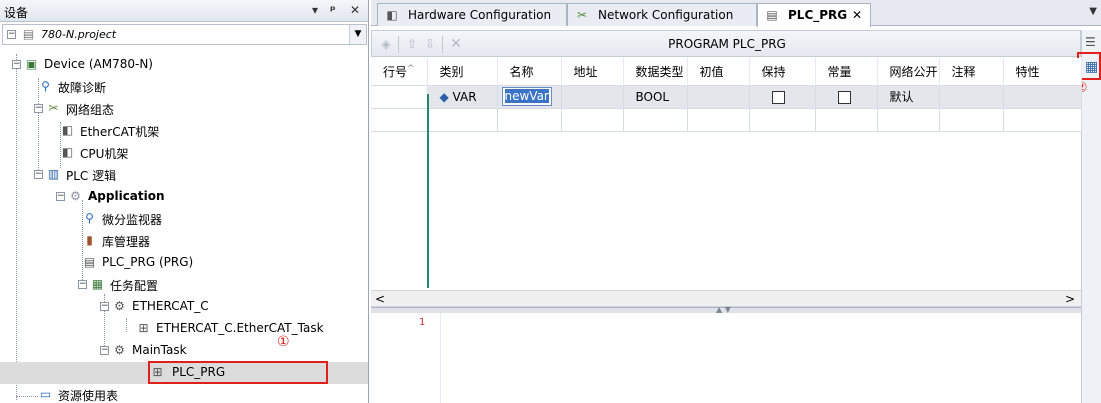 Image resolution: width=1101 pixels, height=403 pixels. What do you see at coordinates (908, 96) in the screenshot?
I see `cell-network: 默认` at bounding box center [908, 96].